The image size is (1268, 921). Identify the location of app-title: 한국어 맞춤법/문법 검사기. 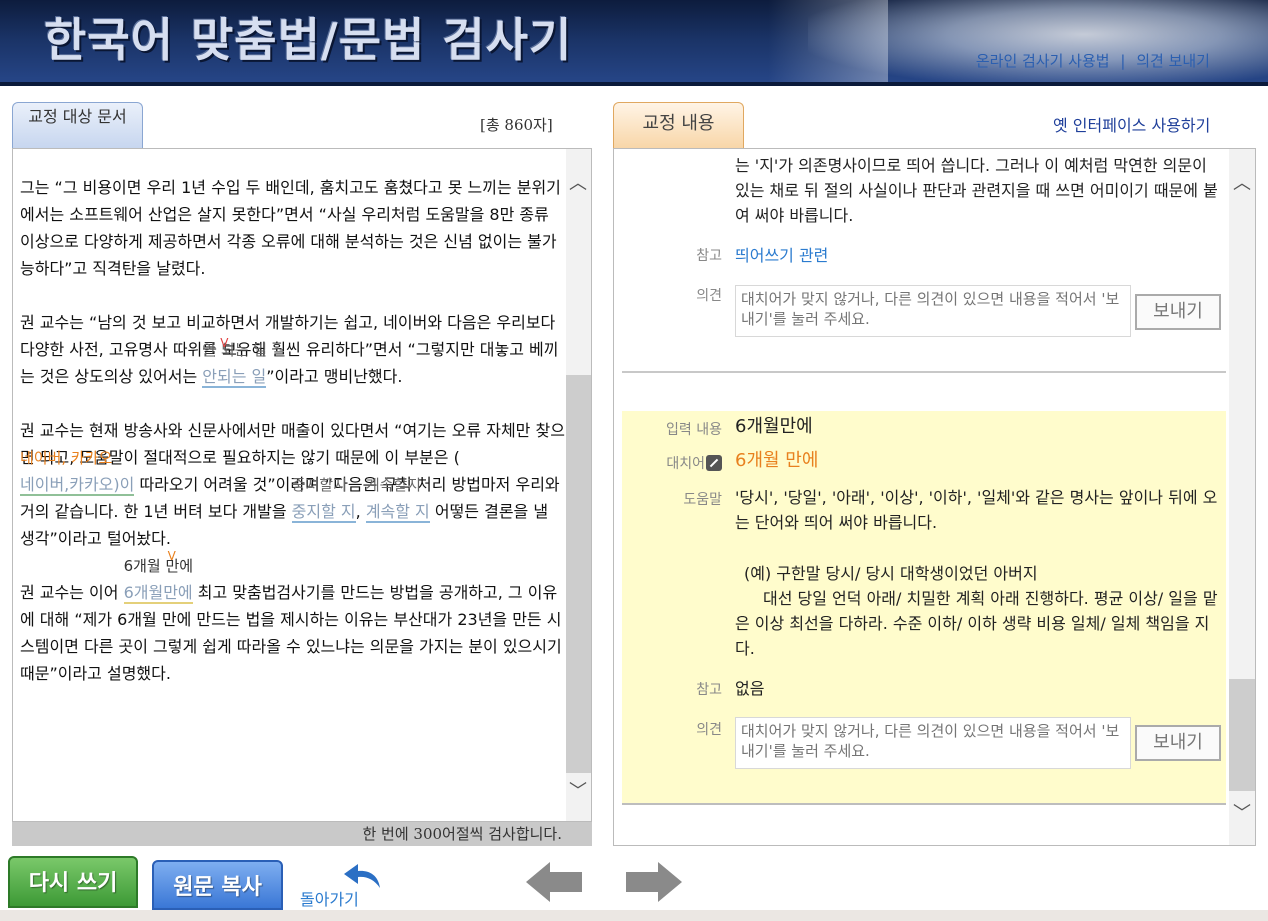
(308, 40).